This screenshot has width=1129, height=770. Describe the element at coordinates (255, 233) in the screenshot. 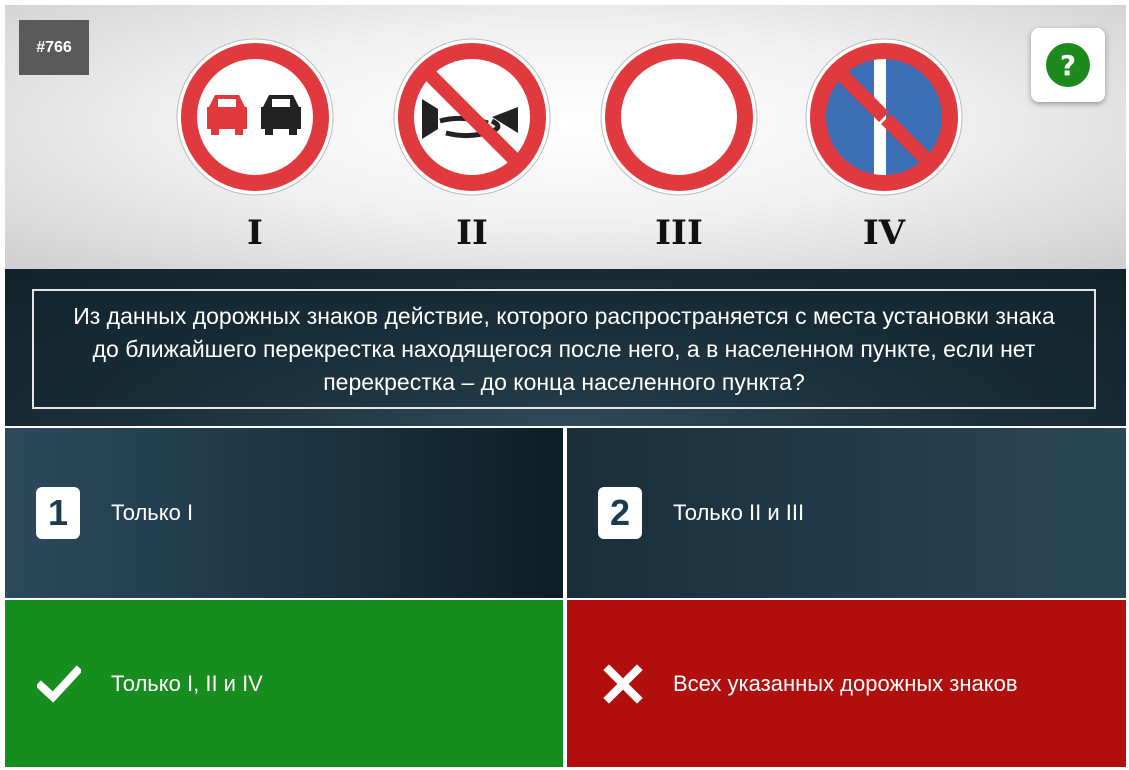

I see `sign-label-1: I` at that location.